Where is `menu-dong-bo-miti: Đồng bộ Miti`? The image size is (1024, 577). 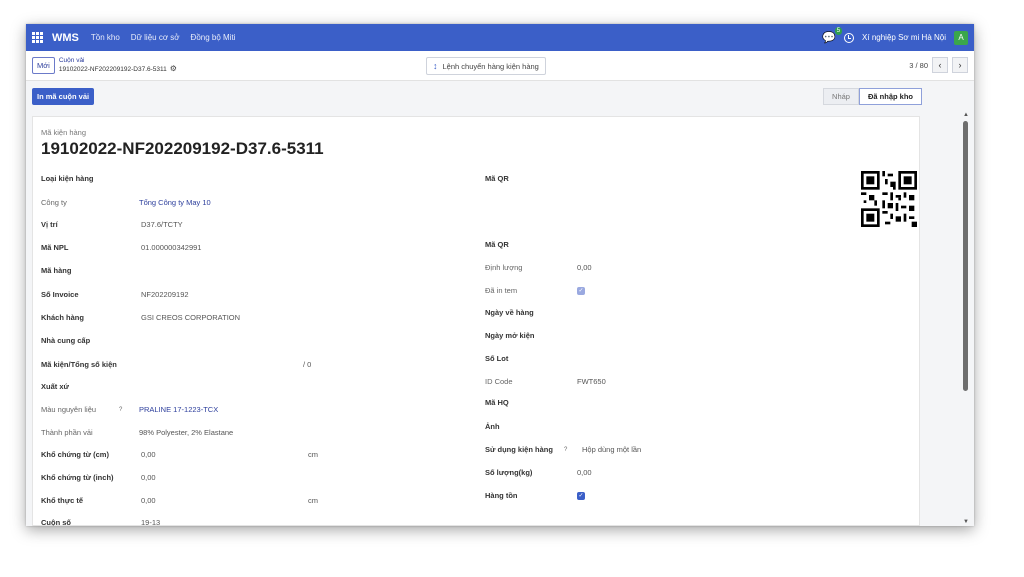
menu-dong-bo-miti: Đồng bộ Miti is located at coordinates (213, 37).